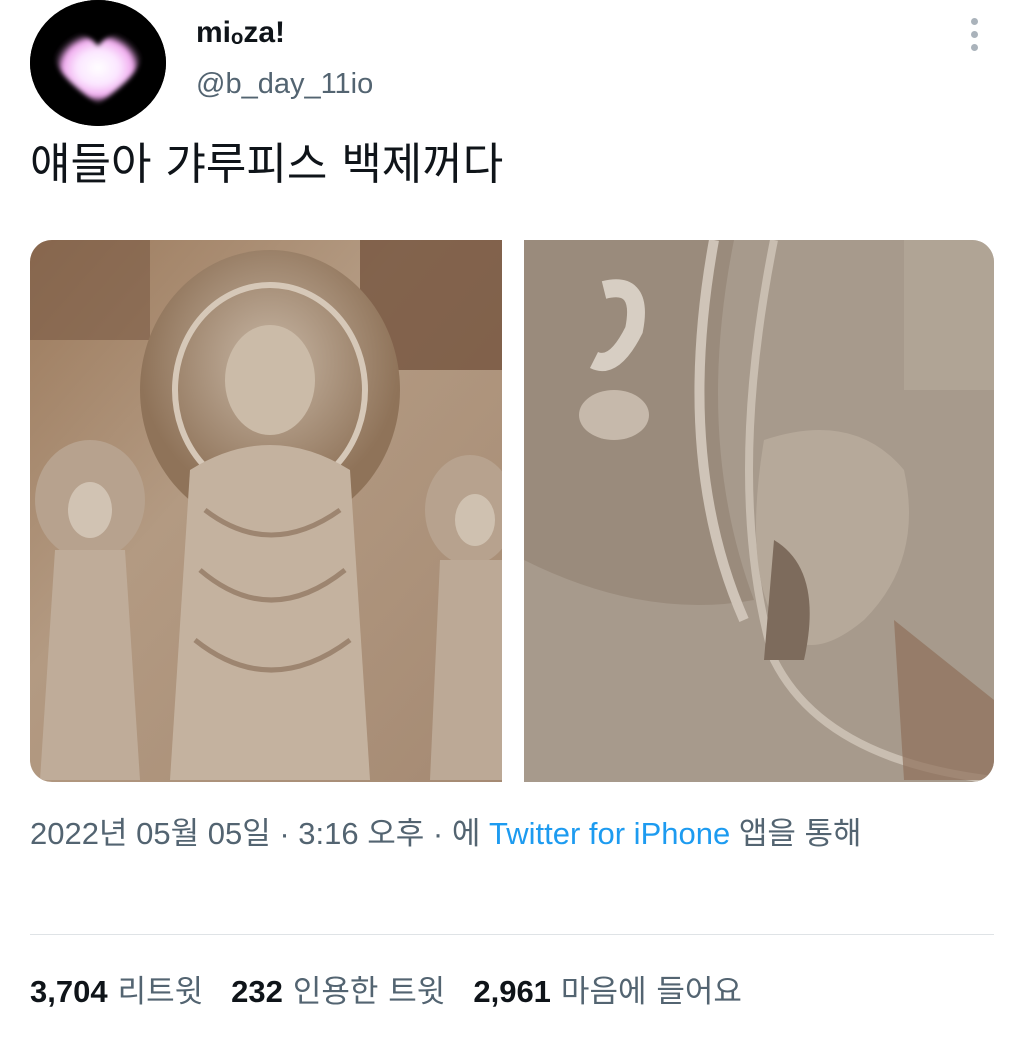 This screenshot has height=1043, width=1024. I want to click on tweet-date: 2022년 05월 05일, so click(150, 833).